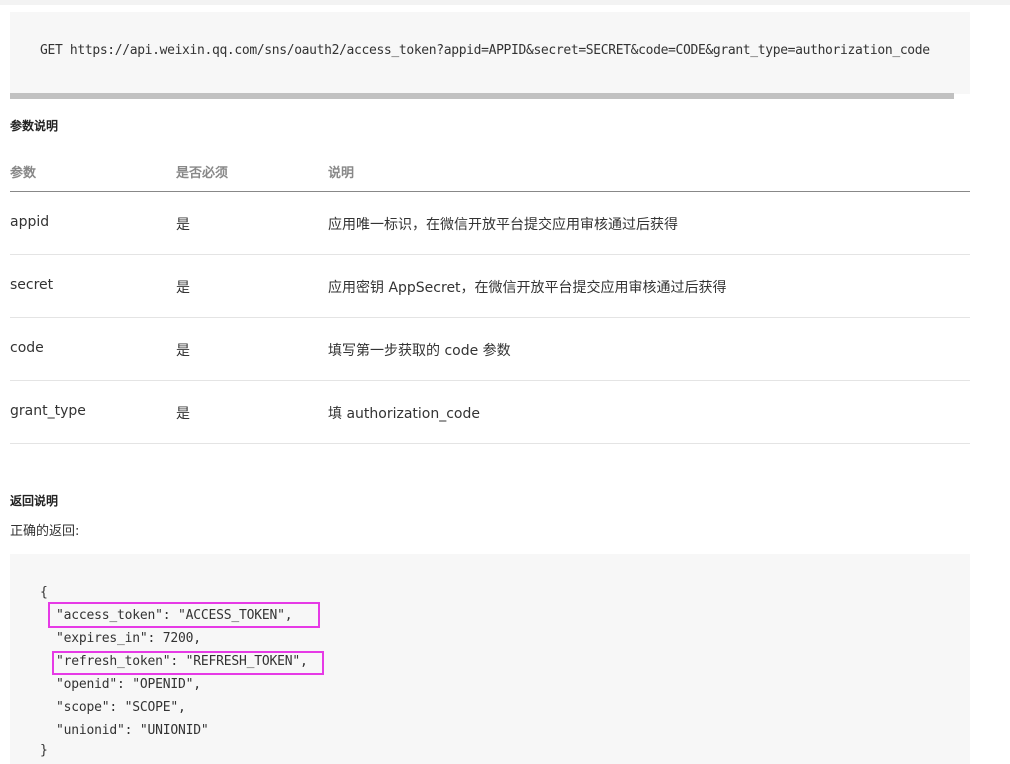 This screenshot has width=1010, height=764. Describe the element at coordinates (30, 222) in the screenshot. I see `param-name: appid` at that location.